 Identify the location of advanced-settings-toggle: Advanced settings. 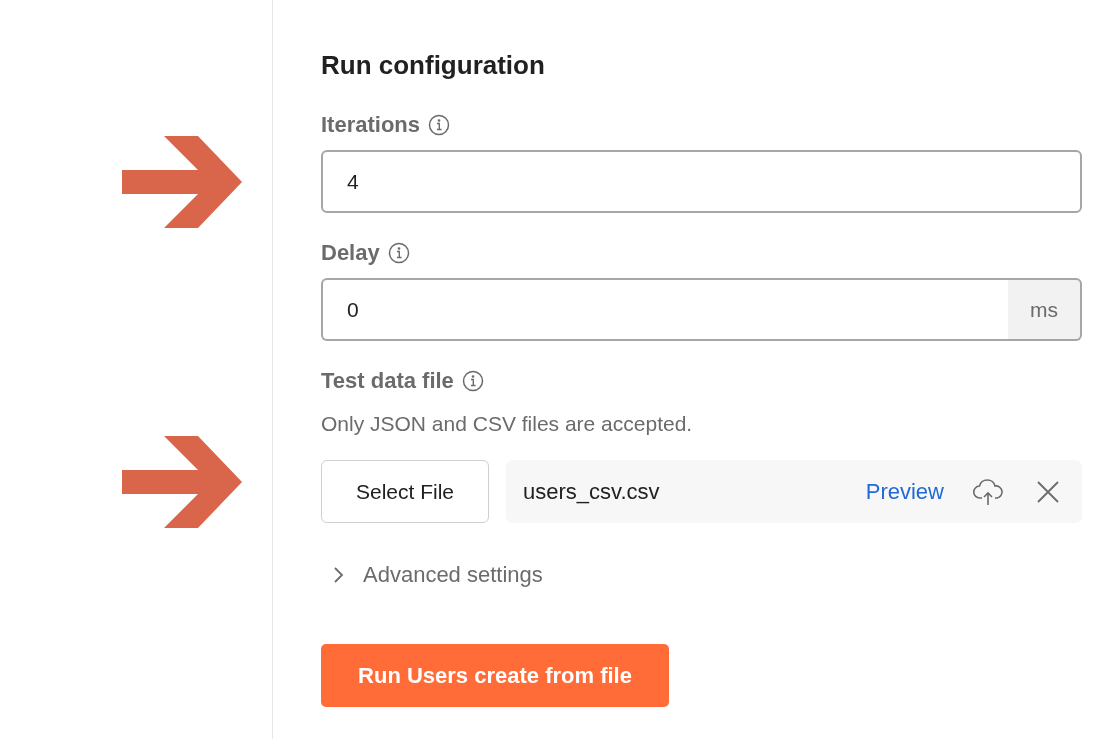
(432, 574).